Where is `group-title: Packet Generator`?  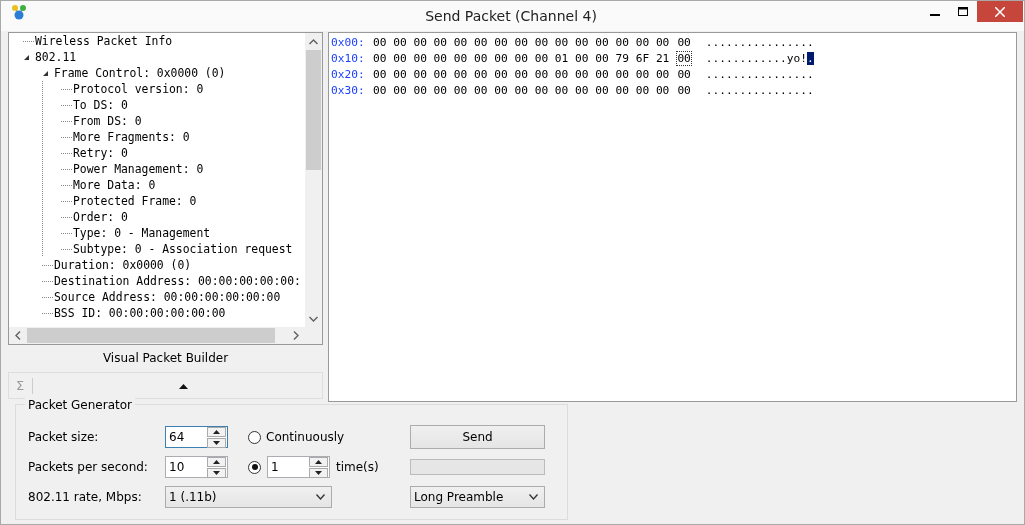
group-title: Packet Generator is located at coordinates (80, 405).